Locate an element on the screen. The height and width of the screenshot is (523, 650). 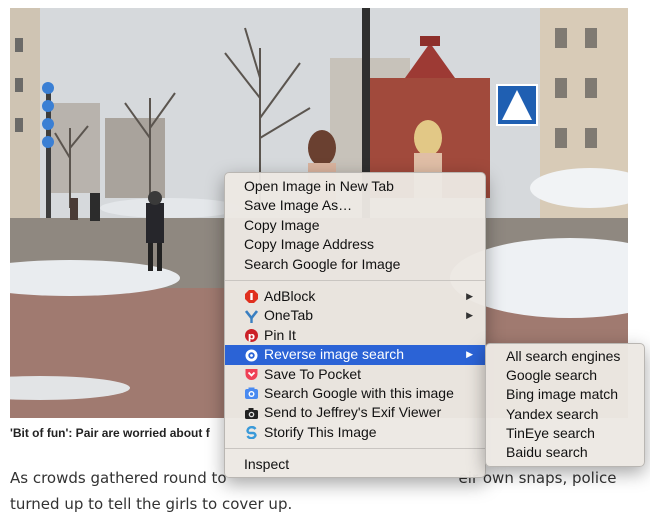
menu-send-to-exif-viewer: Send to Jeffrey's Exif Viewer is located at coordinates (355, 412).